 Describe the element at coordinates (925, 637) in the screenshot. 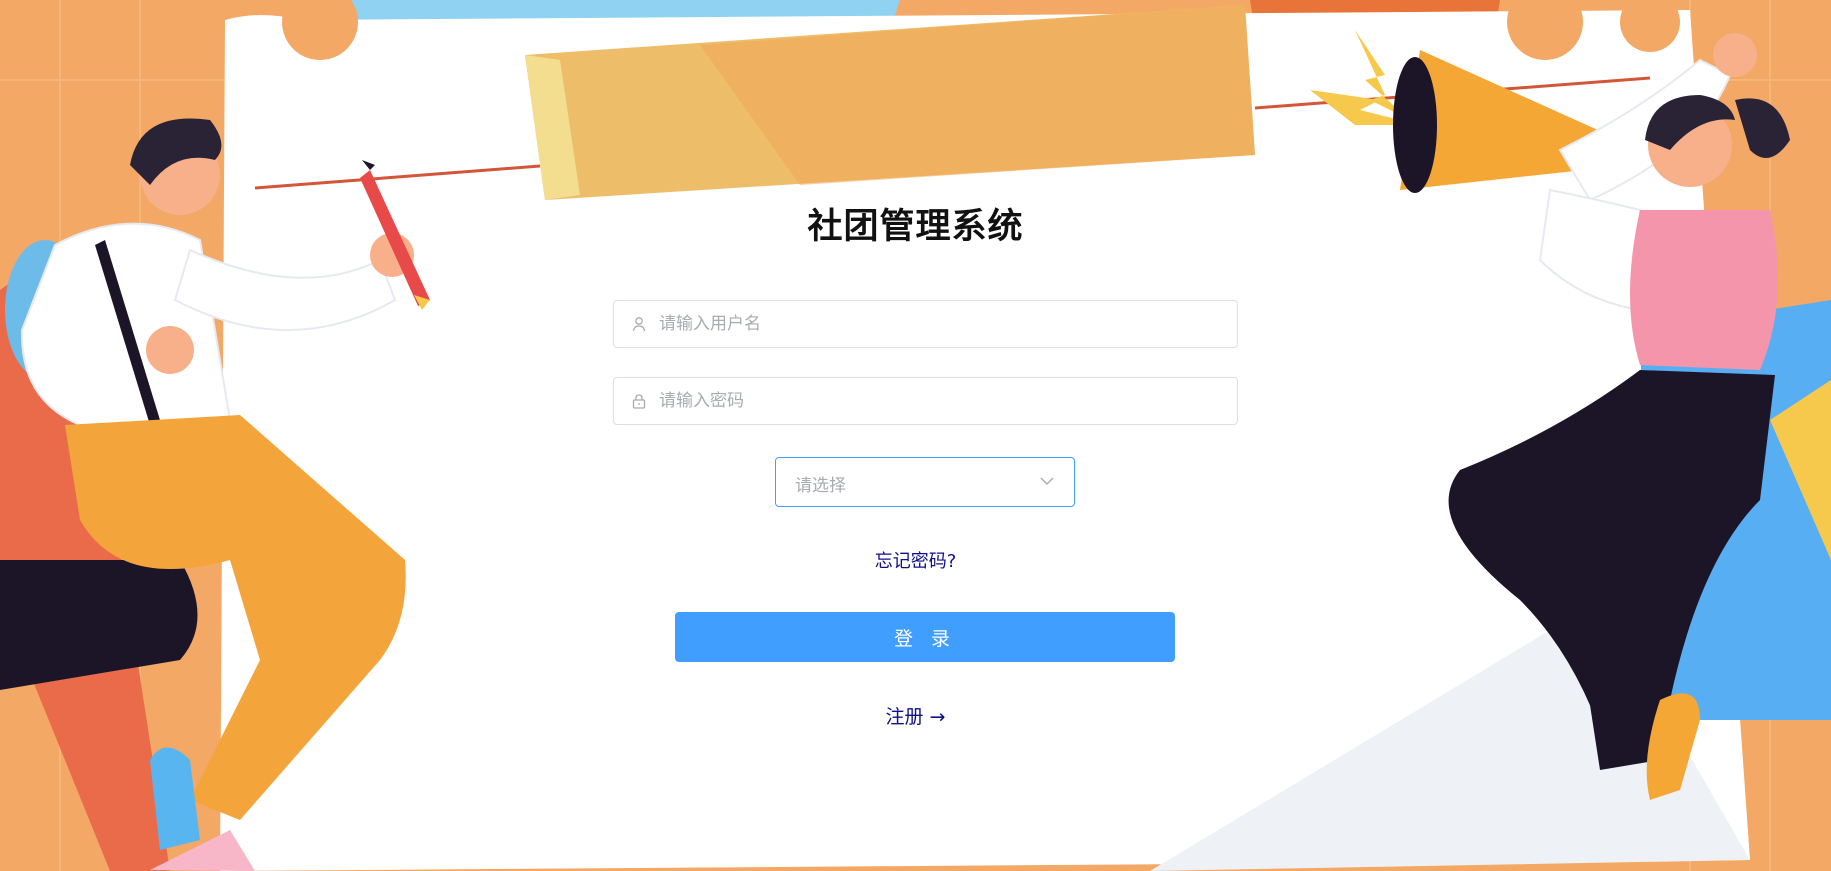

I see `login-button: 登 录` at that location.